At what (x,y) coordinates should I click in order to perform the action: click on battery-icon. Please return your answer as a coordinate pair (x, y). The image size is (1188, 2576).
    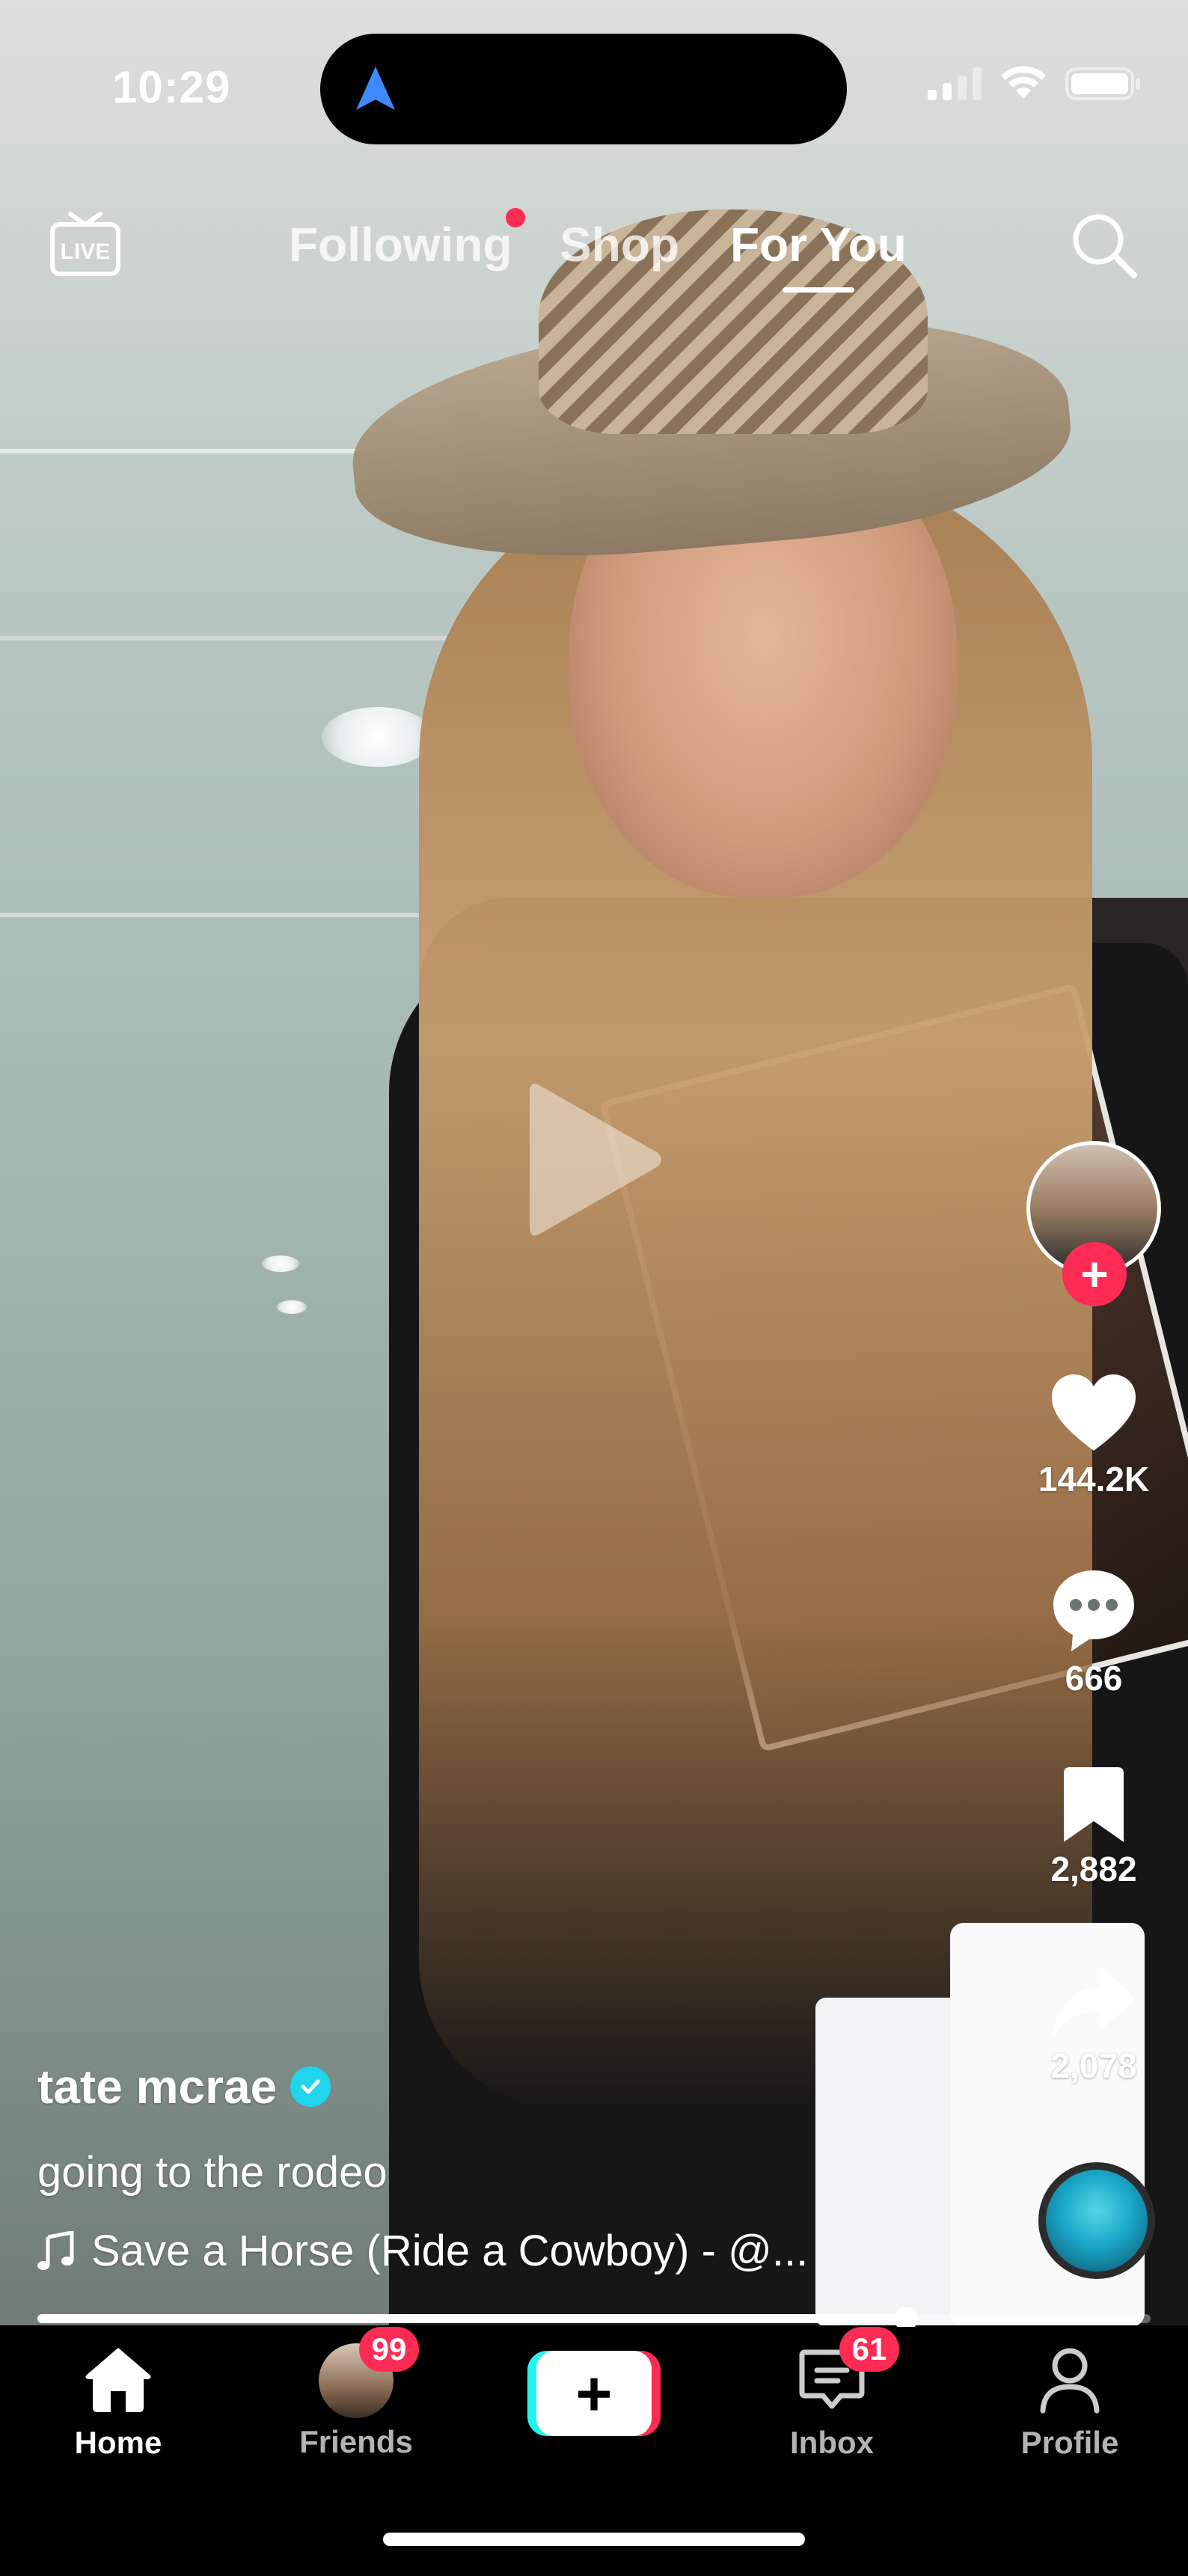
    Looking at the image, I should click on (1102, 83).